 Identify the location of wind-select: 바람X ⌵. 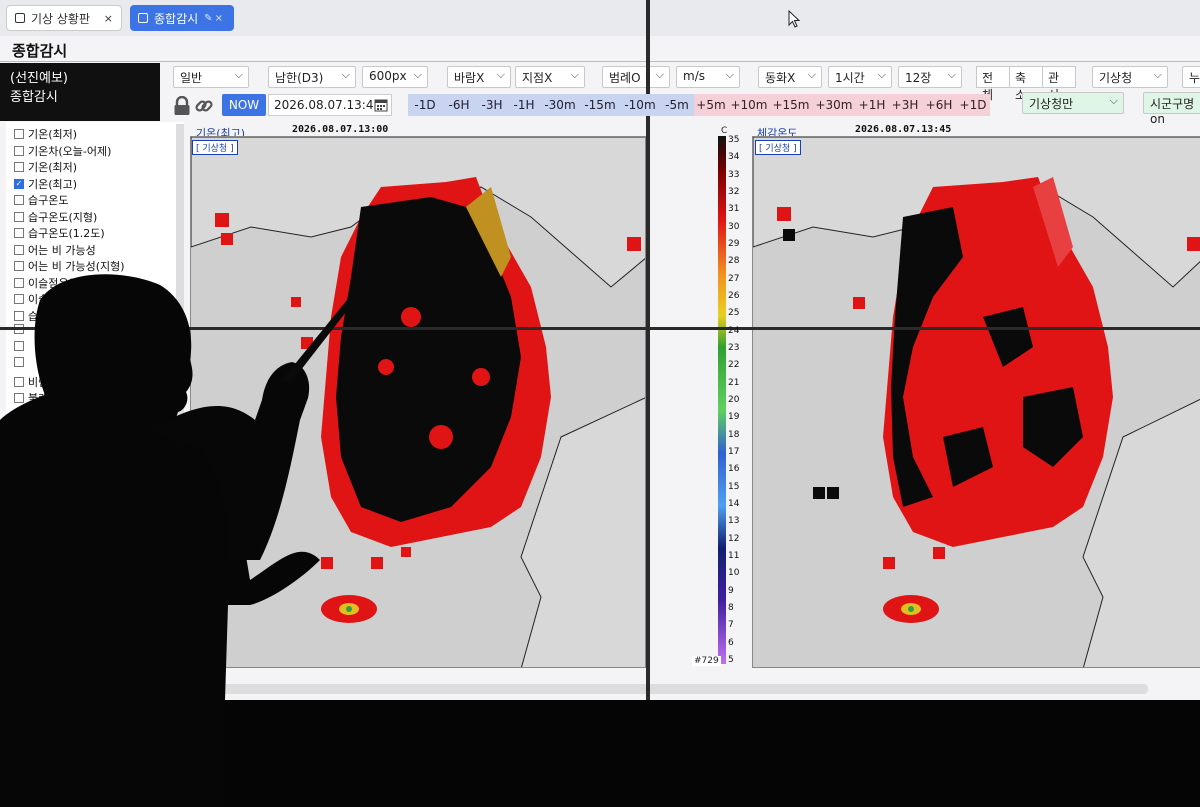
(479, 77).